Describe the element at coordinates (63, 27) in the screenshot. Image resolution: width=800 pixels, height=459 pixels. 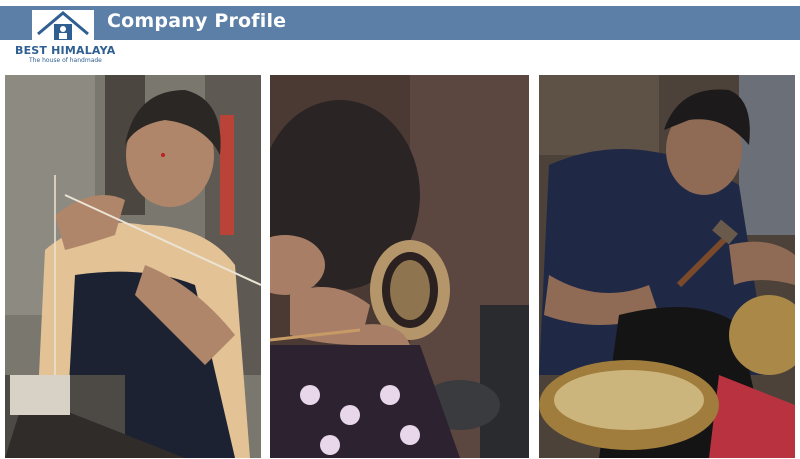
I see `house-roof-icon` at that location.